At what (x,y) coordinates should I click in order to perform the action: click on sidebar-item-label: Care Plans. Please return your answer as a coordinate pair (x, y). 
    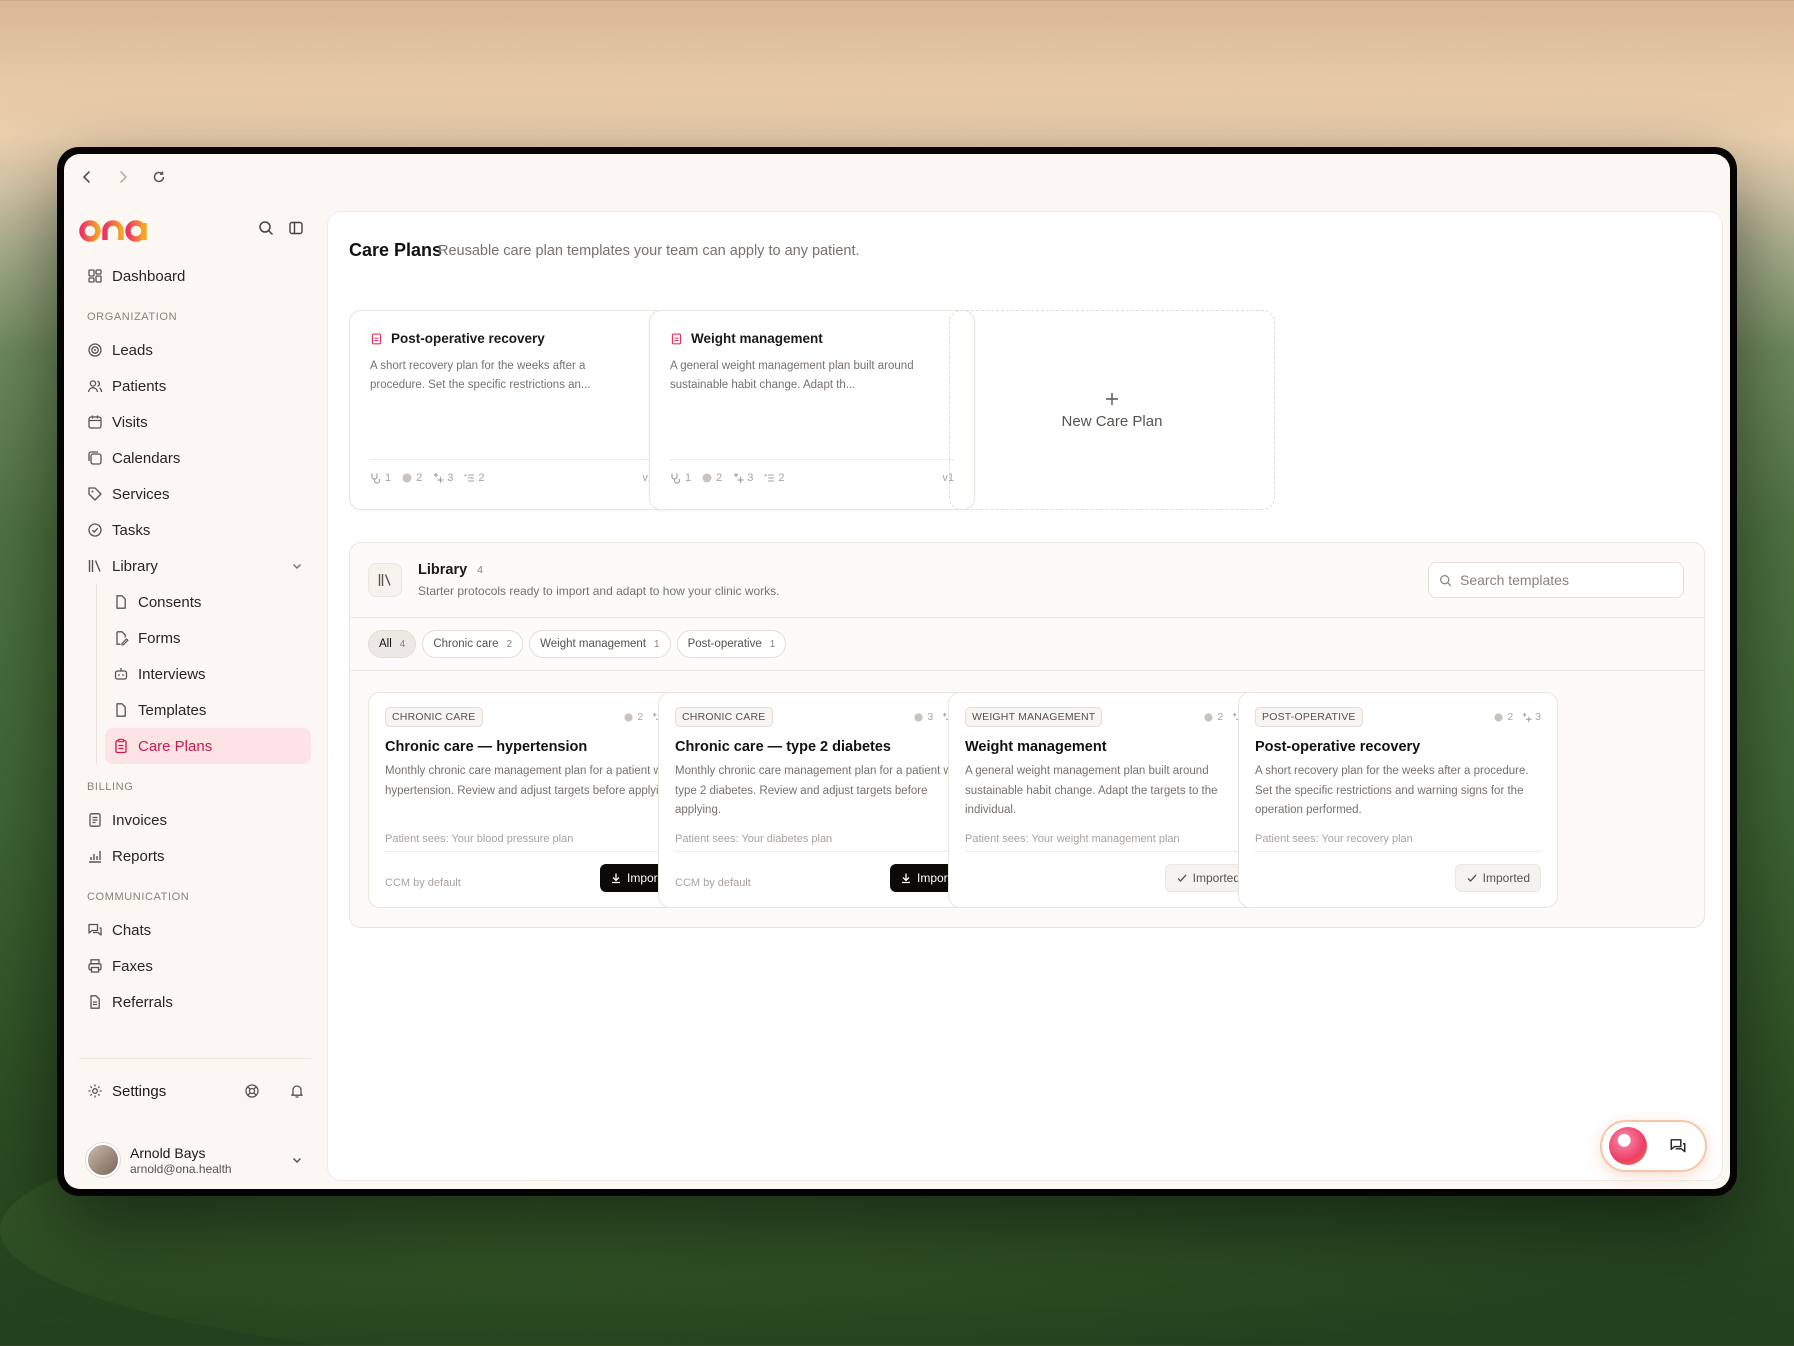
    Looking at the image, I should click on (175, 746).